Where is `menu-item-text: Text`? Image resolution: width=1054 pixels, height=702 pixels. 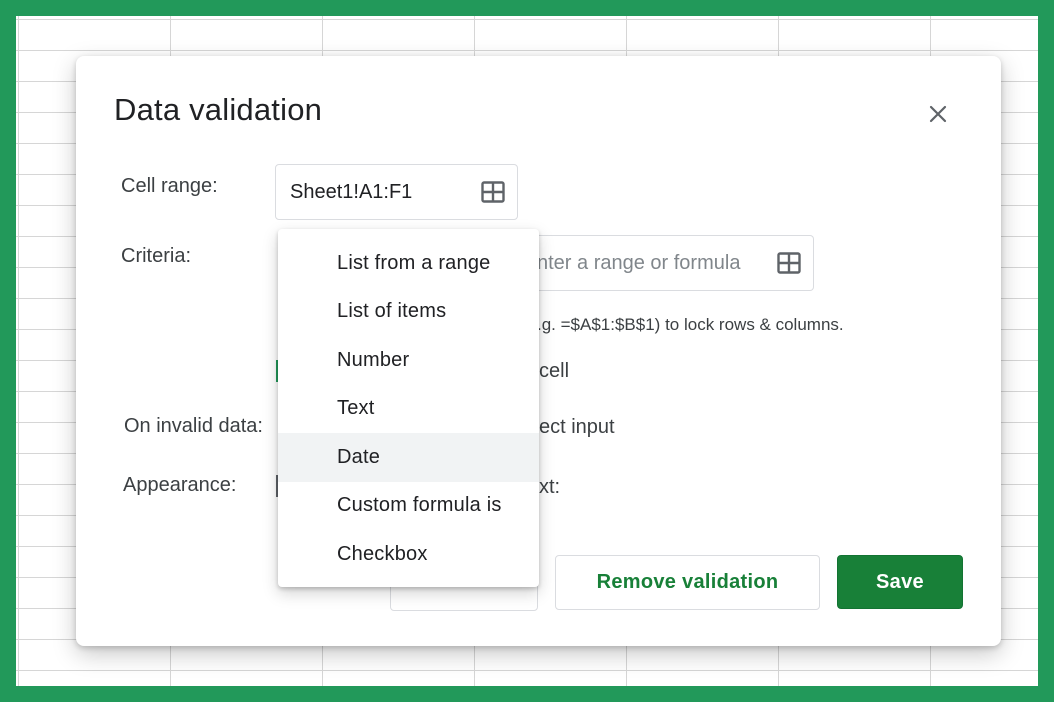 menu-item-text: Text is located at coordinates (408, 409).